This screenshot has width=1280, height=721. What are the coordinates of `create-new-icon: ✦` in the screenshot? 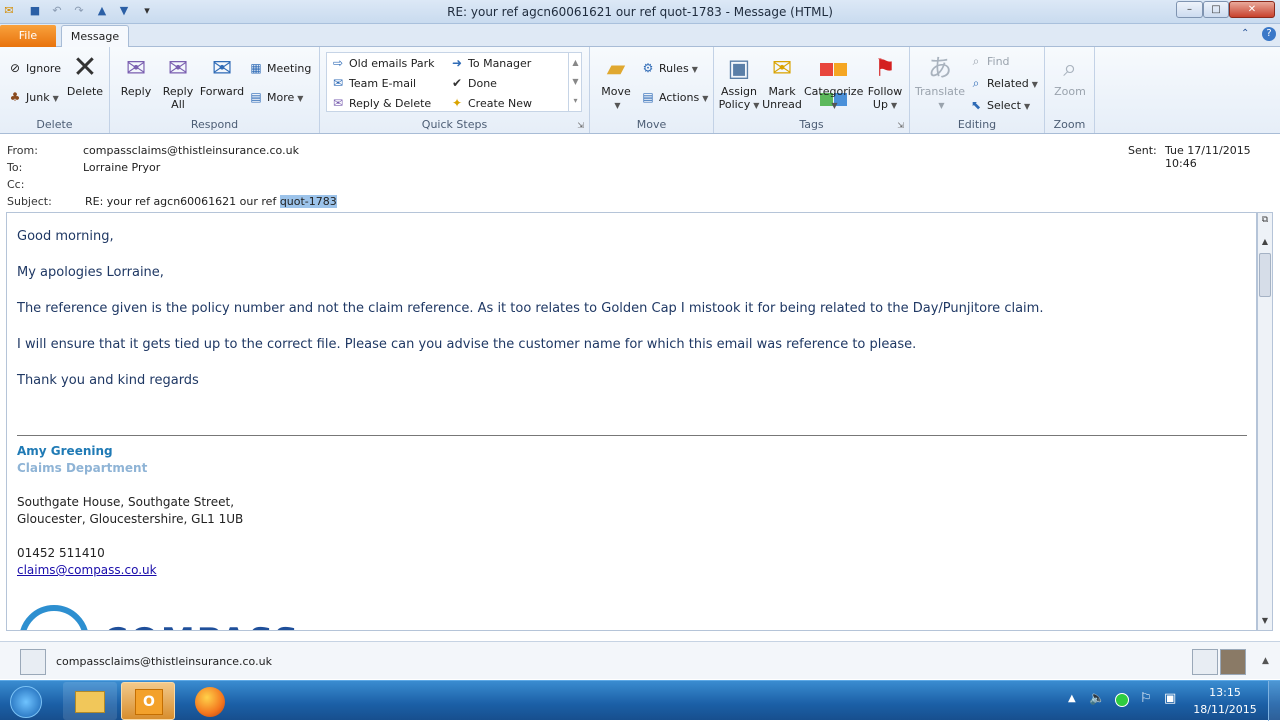 It's located at (457, 103).